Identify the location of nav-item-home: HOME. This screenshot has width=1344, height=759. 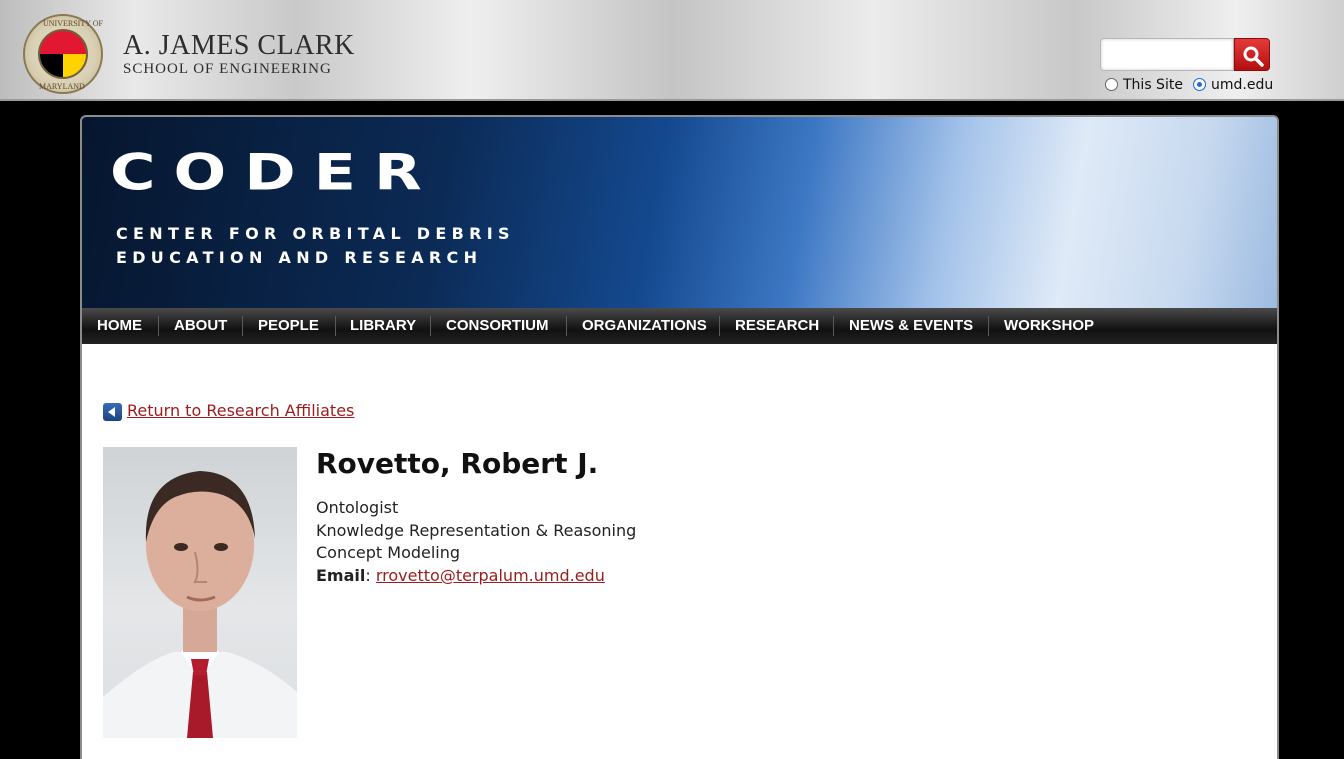
(119, 326).